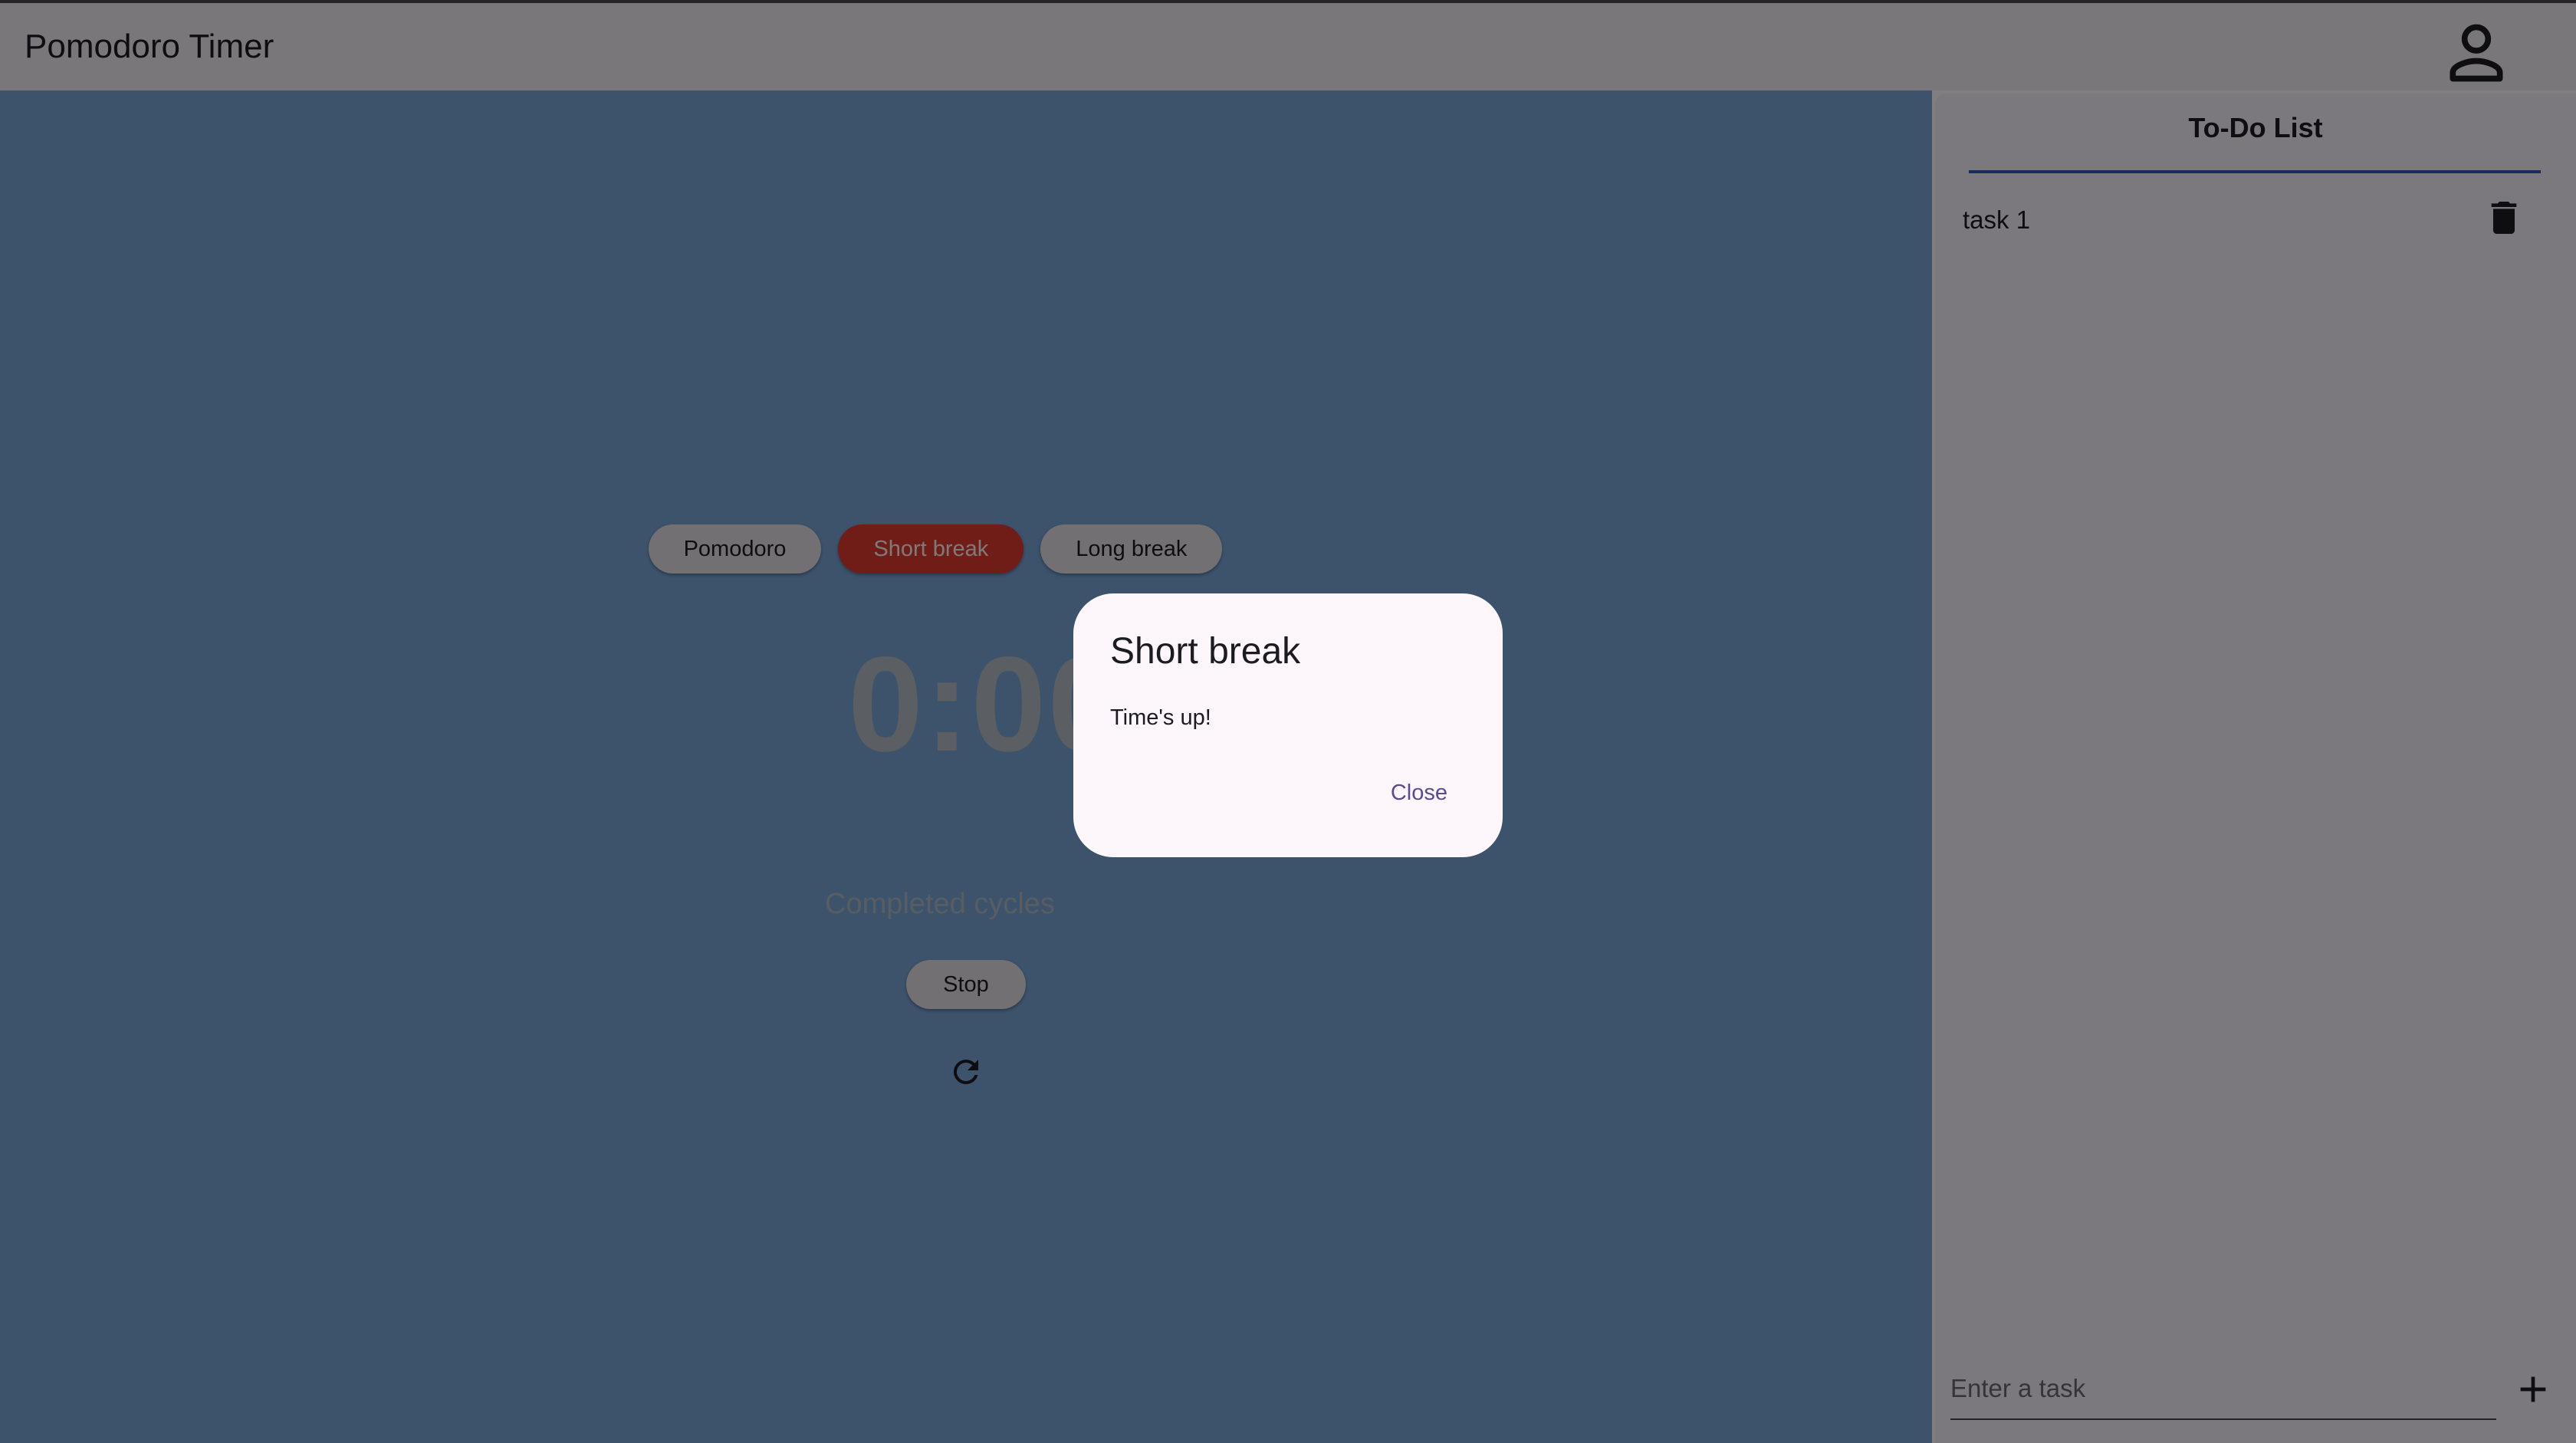  Describe the element at coordinates (1205, 651) in the screenshot. I see `dialog-title: Short break` at that location.